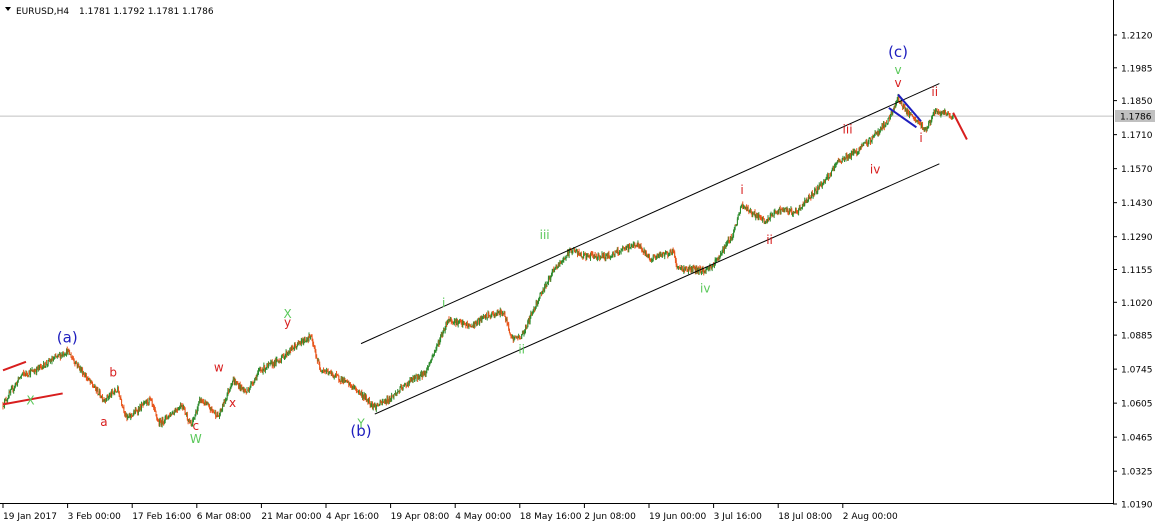  What do you see at coordinates (161, 517) in the screenshot?
I see `time-tick-label: 17 Feb 16:00` at bounding box center [161, 517].